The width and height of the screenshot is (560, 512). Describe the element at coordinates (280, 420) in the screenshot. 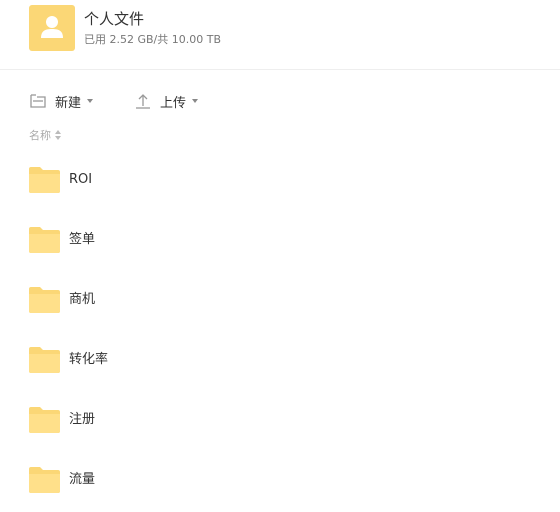

I see `list-item: 注册` at that location.